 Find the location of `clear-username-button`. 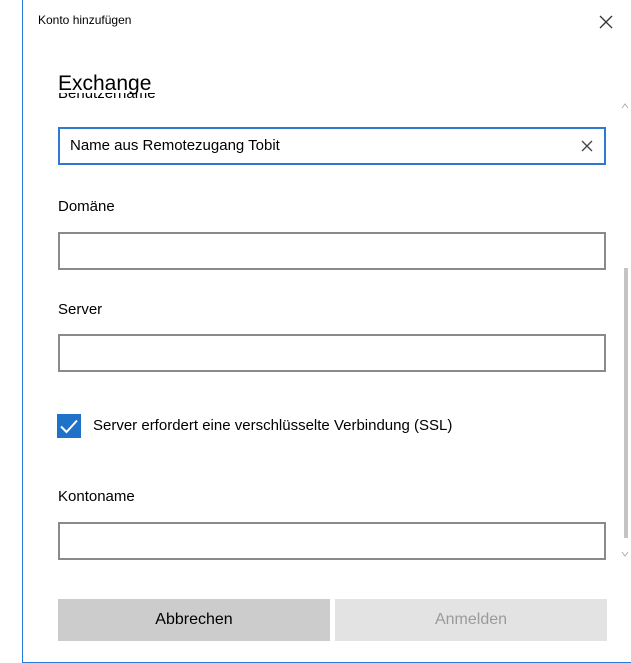

clear-username-button is located at coordinates (587, 146).